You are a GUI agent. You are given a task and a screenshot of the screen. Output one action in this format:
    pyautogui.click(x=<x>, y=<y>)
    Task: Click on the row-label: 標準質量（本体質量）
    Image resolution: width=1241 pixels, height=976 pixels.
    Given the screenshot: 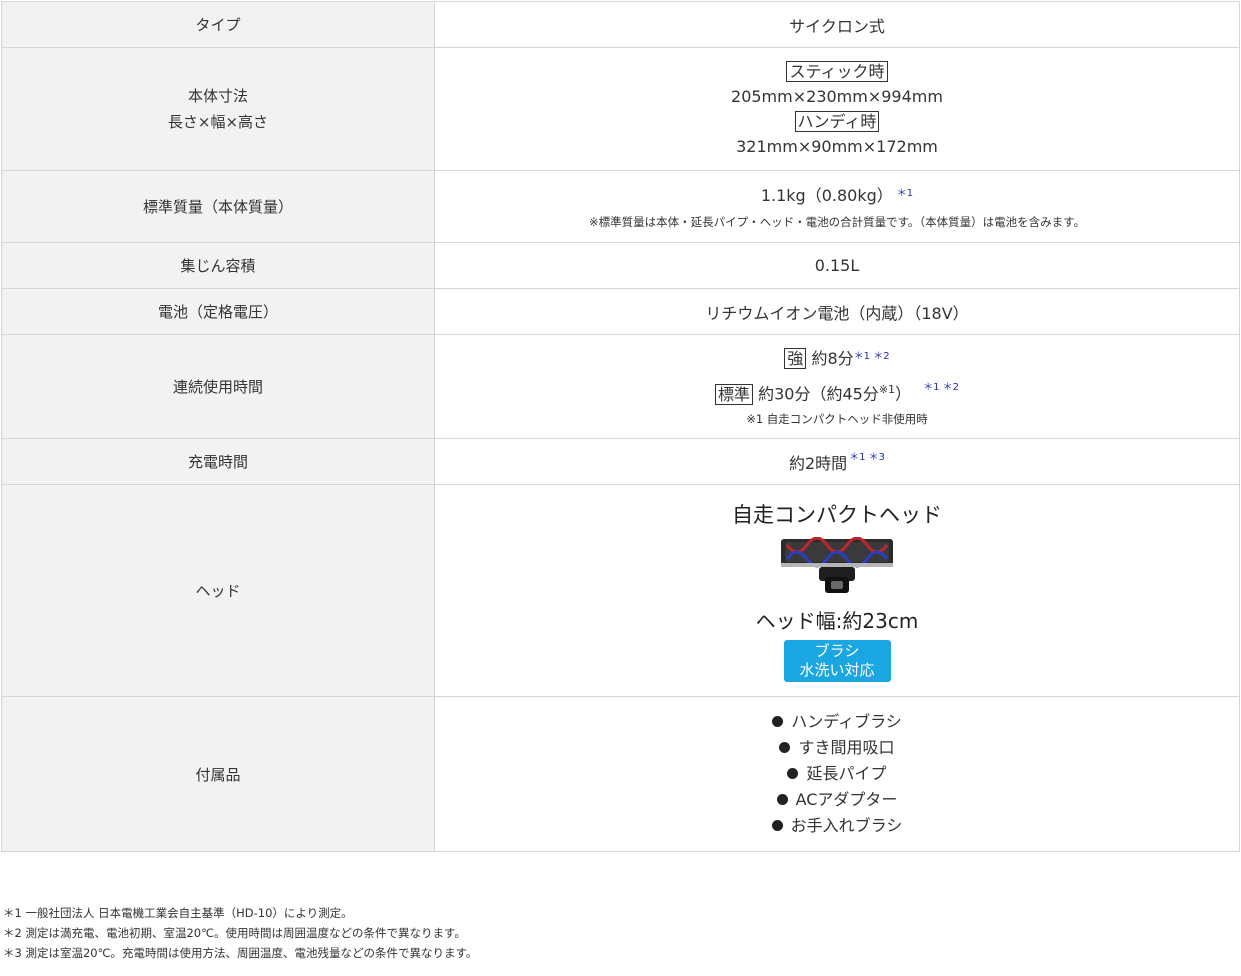 What is the action you would take?
    pyautogui.click(x=218, y=206)
    